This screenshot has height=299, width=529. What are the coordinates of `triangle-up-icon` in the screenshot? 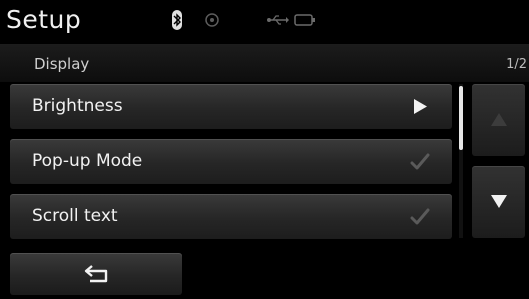 It's located at (499, 119).